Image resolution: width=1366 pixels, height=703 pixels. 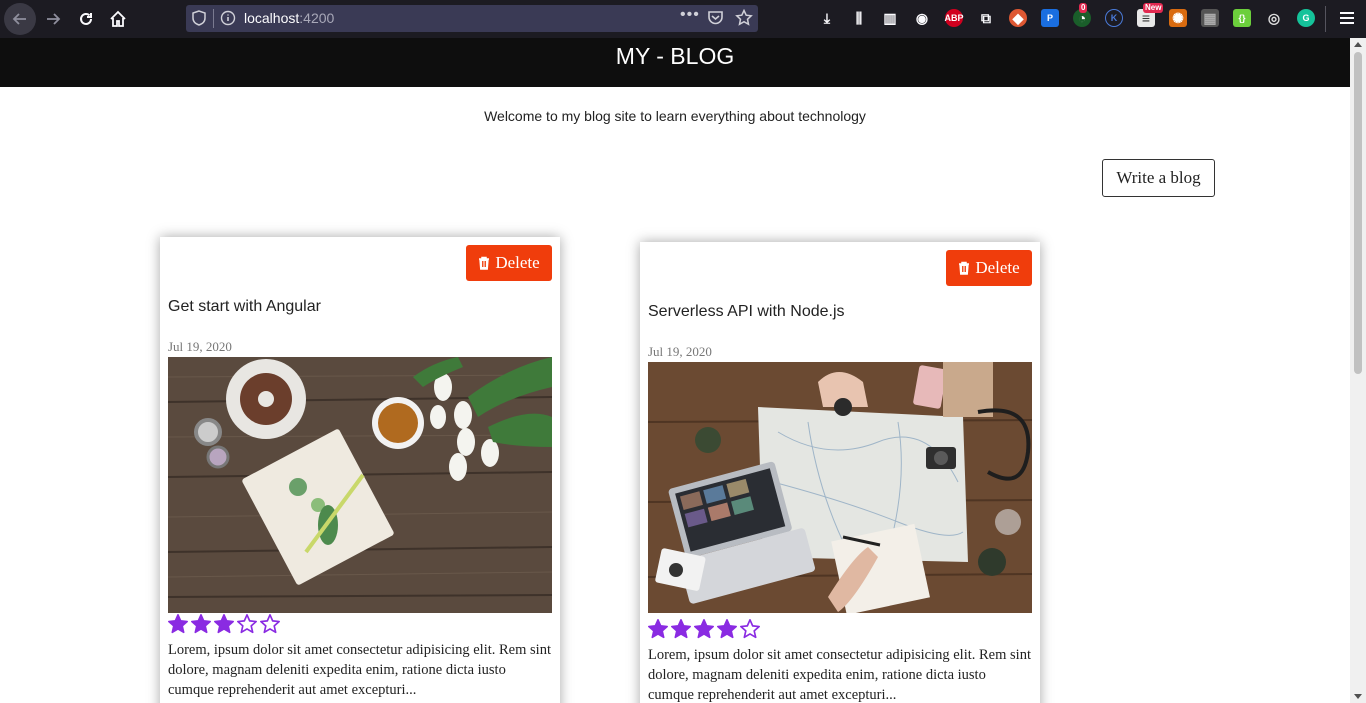 What do you see at coordinates (1114, 18) in the screenshot?
I see `k-extension-icon: K` at bounding box center [1114, 18].